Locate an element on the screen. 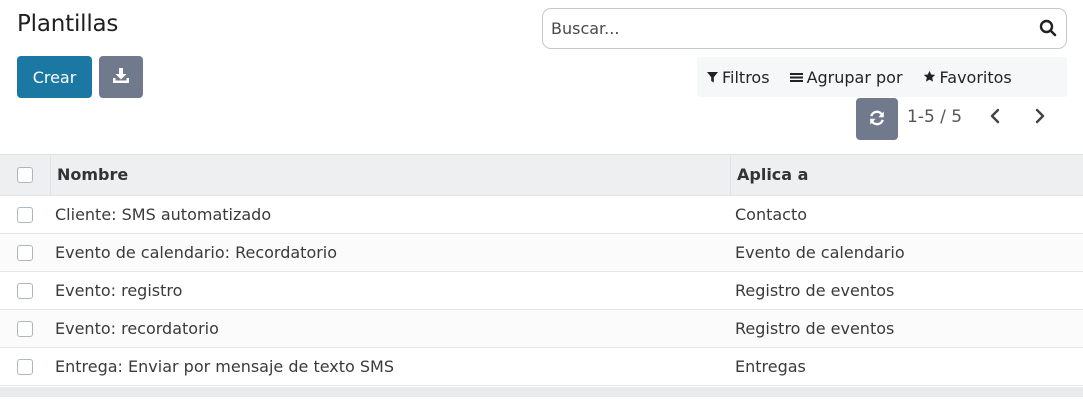 This screenshot has width=1083, height=406. table-row: Cliente: SMS automatizado Contacto is located at coordinates (541, 215).